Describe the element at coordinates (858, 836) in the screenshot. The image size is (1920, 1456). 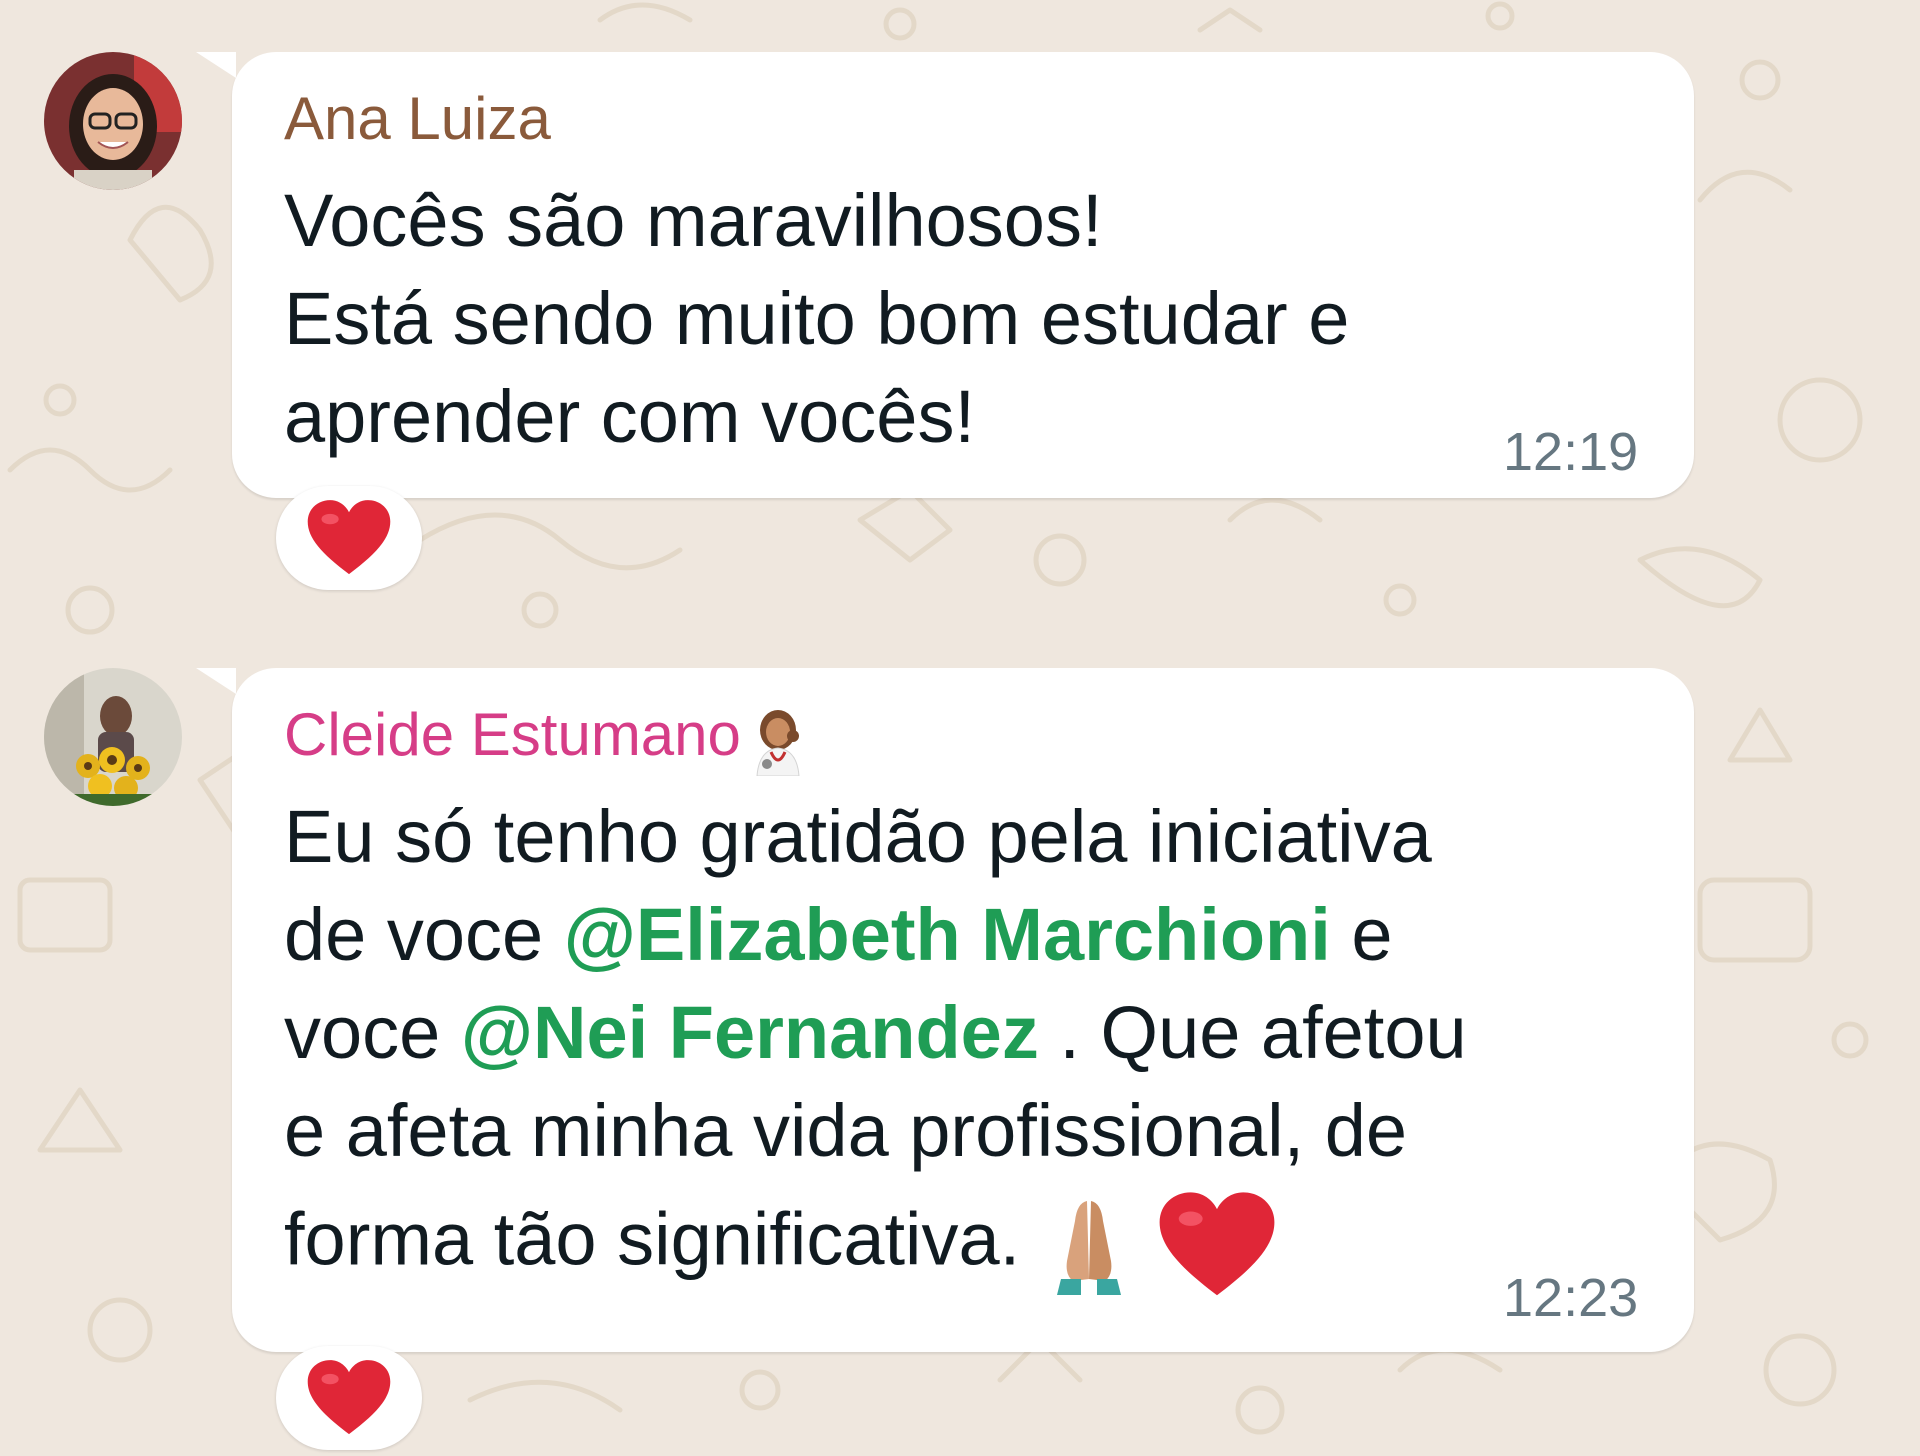
I see `message-line: Eu só tenho gratidão pela iniciativa` at that location.